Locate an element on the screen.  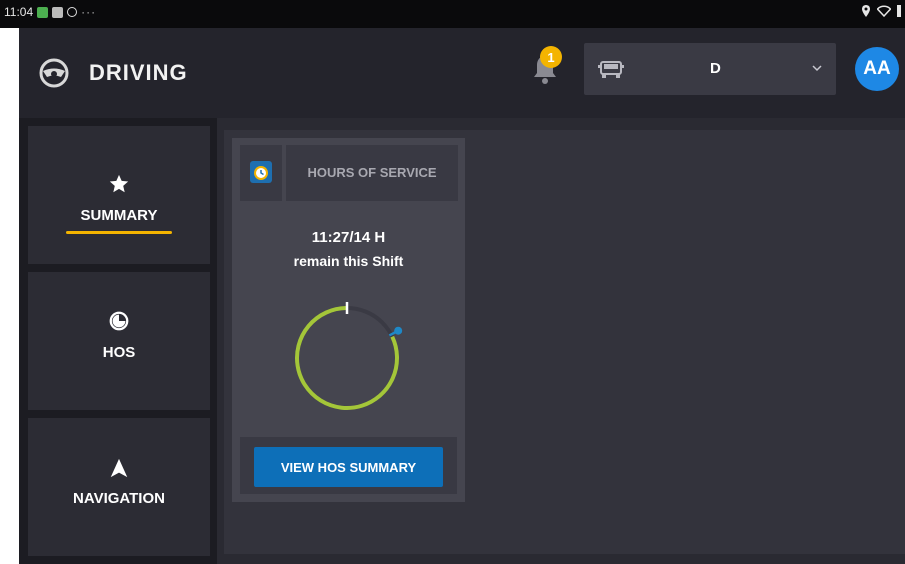
hos-progress-dial is located at coordinates (349, 356).